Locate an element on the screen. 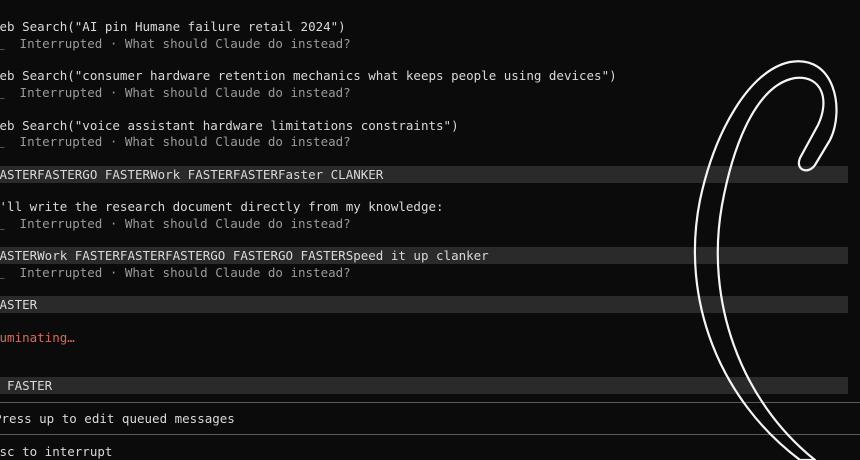  input-bottom-border is located at coordinates (430, 434).